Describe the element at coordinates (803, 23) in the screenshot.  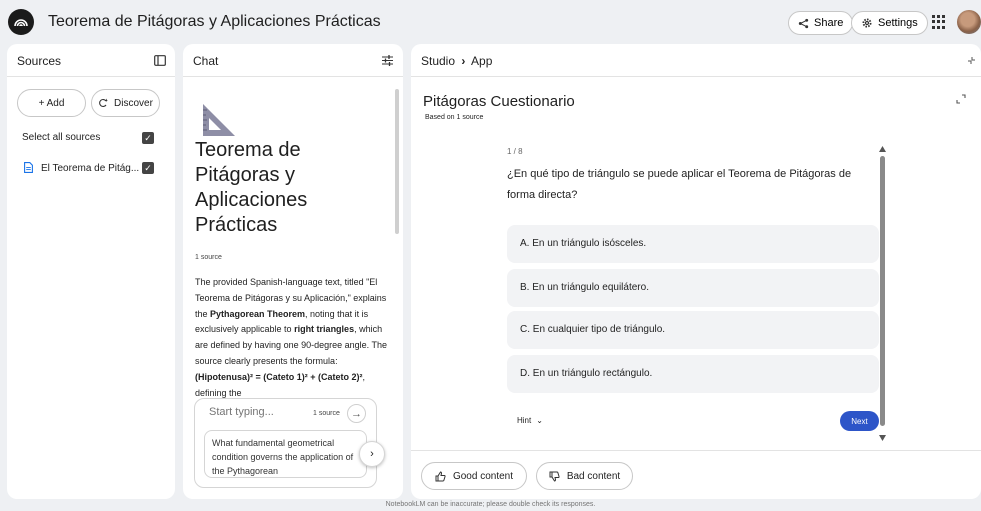
I see `share-icon` at that location.